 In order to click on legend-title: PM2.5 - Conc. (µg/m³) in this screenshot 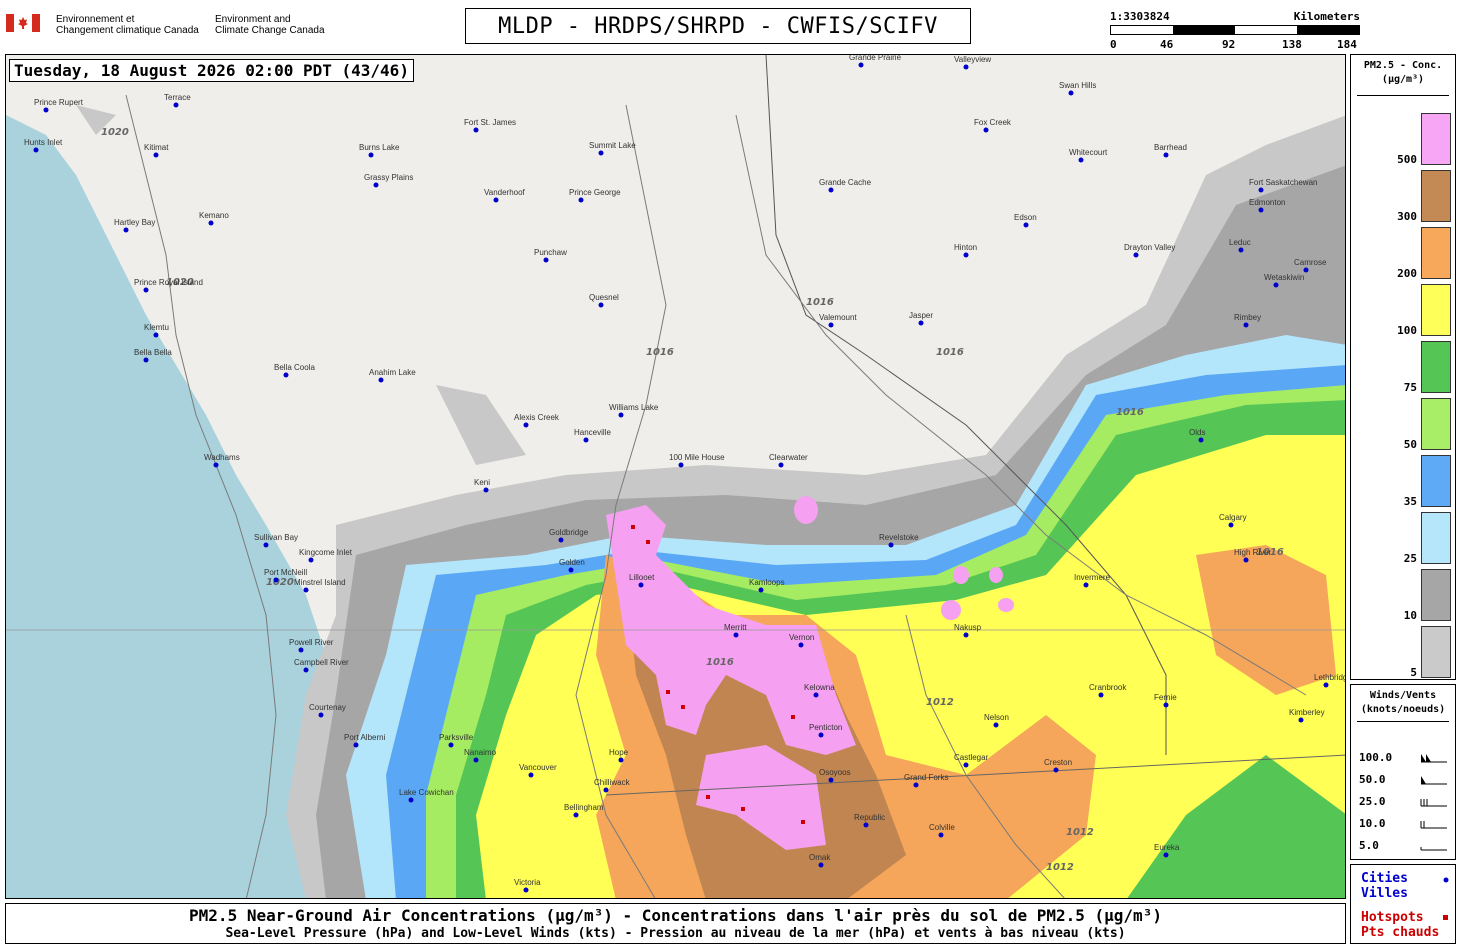, I will do `click(1403, 73)`.